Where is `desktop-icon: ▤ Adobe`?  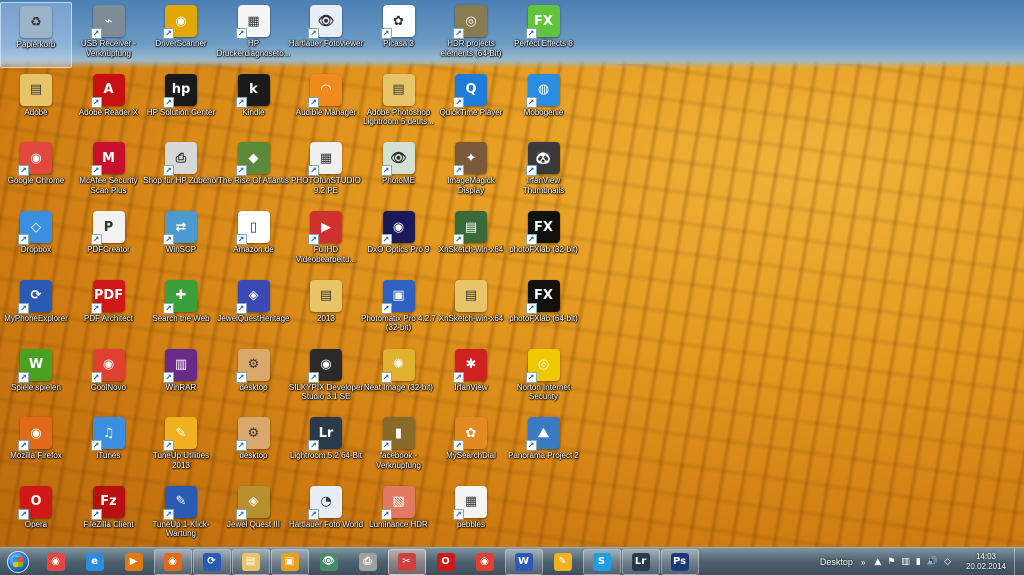 desktop-icon: ▤ Adobe is located at coordinates (36, 104).